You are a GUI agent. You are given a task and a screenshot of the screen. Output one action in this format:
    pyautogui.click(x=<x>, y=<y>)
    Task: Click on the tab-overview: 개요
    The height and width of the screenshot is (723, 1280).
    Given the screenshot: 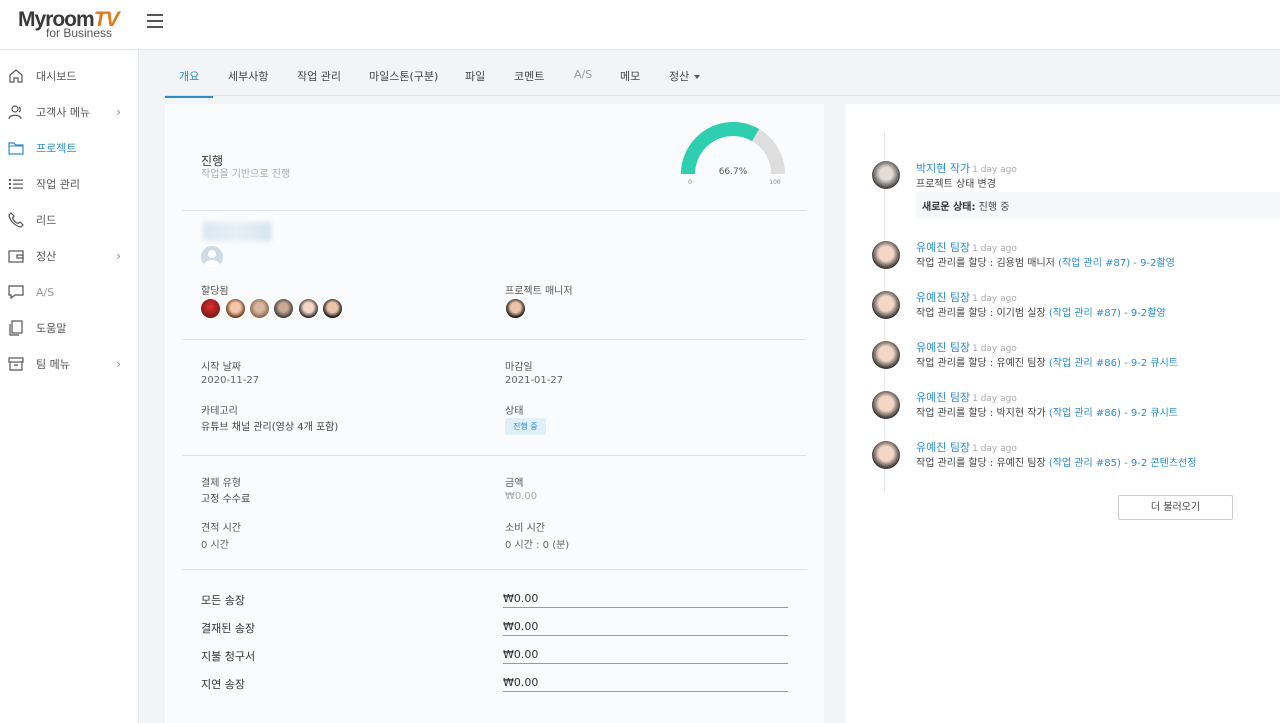 What is the action you would take?
    pyautogui.click(x=189, y=83)
    